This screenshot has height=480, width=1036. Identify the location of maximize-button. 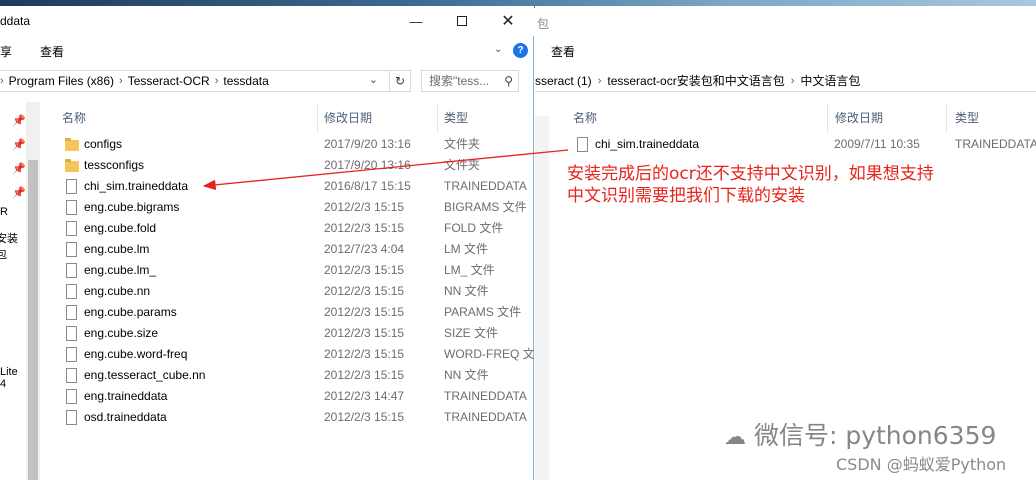
(462, 21).